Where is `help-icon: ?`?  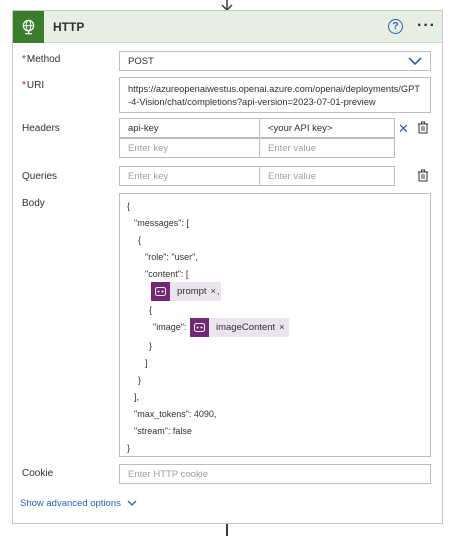 help-icon: ? is located at coordinates (395, 26).